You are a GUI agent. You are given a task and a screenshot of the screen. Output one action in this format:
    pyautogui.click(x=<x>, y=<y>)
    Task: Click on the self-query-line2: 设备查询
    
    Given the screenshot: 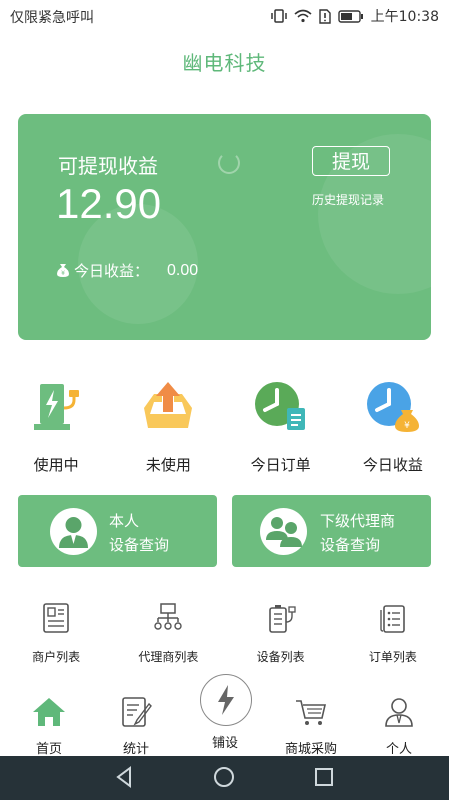 What is the action you would take?
    pyautogui.click(x=139, y=545)
    